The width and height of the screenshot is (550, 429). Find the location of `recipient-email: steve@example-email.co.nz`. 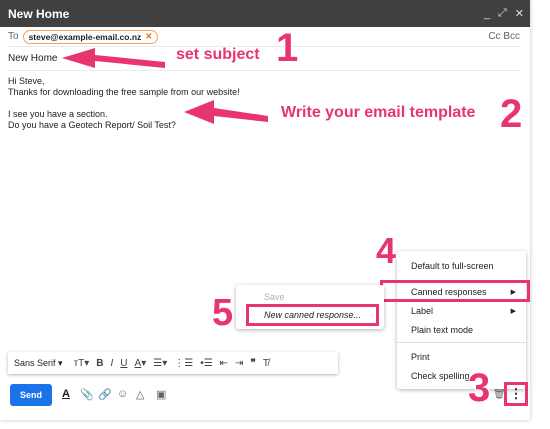

recipient-email: steve@example-email.co.nz is located at coordinates (85, 36).